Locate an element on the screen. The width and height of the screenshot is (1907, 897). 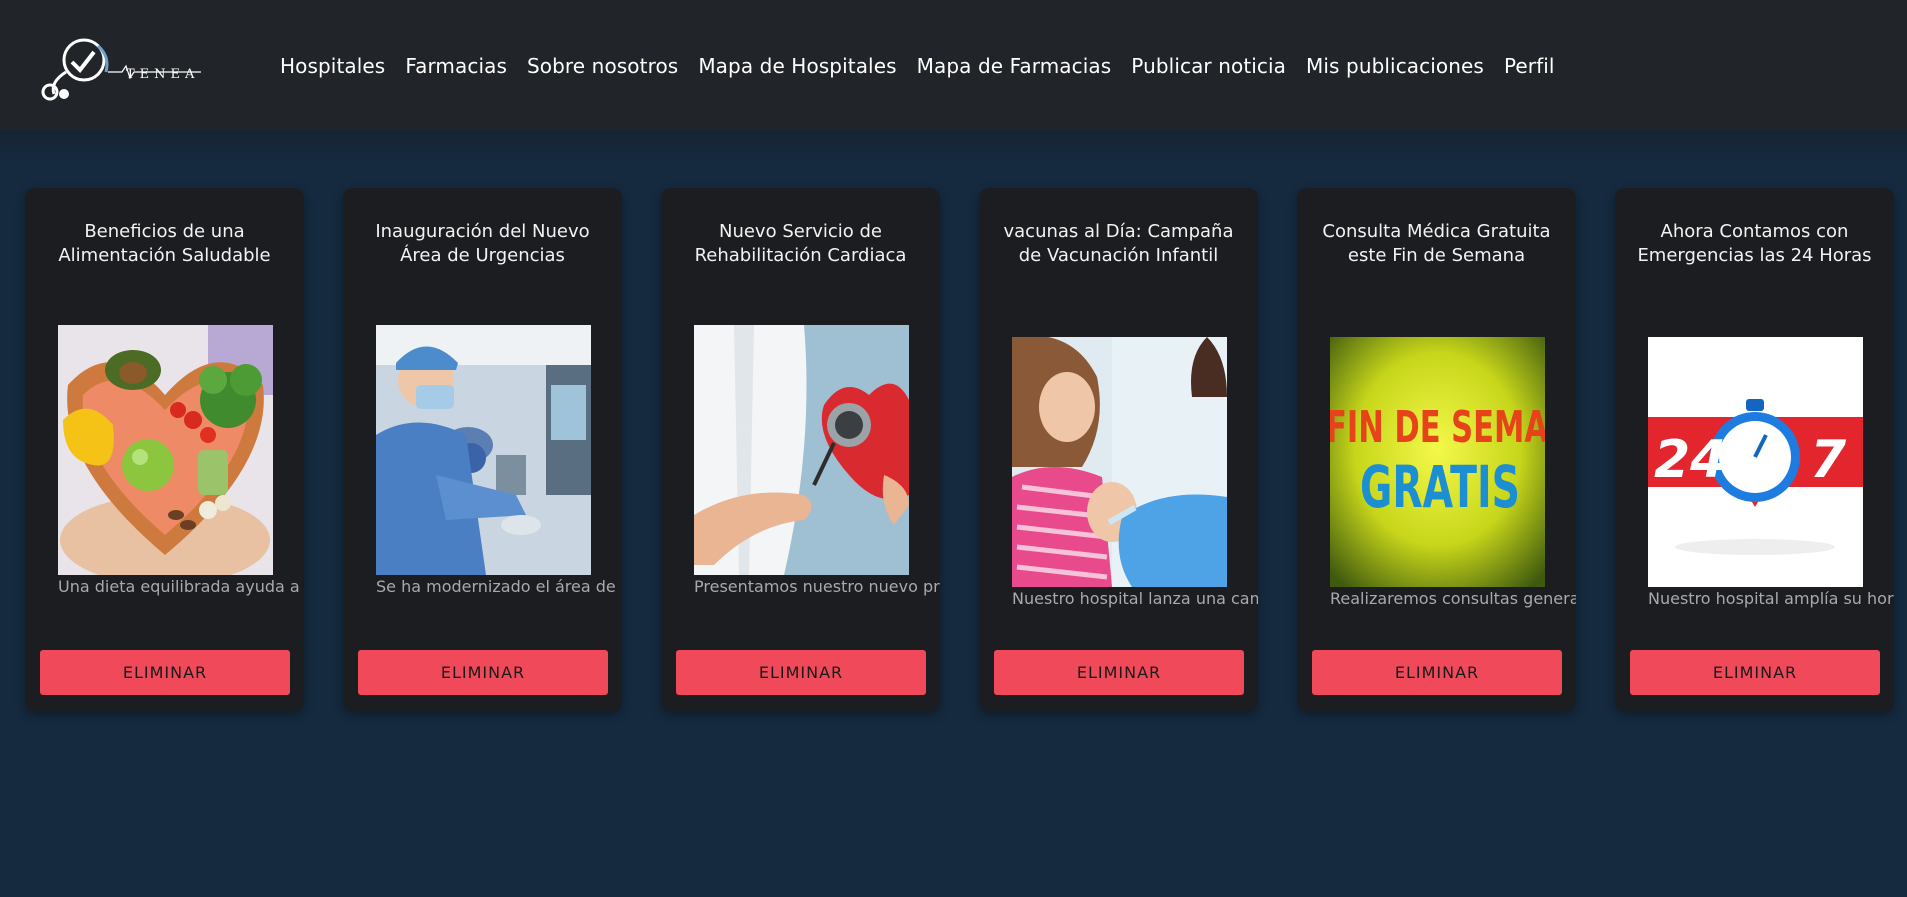
24-text: 24 is located at coordinates (1690, 460).